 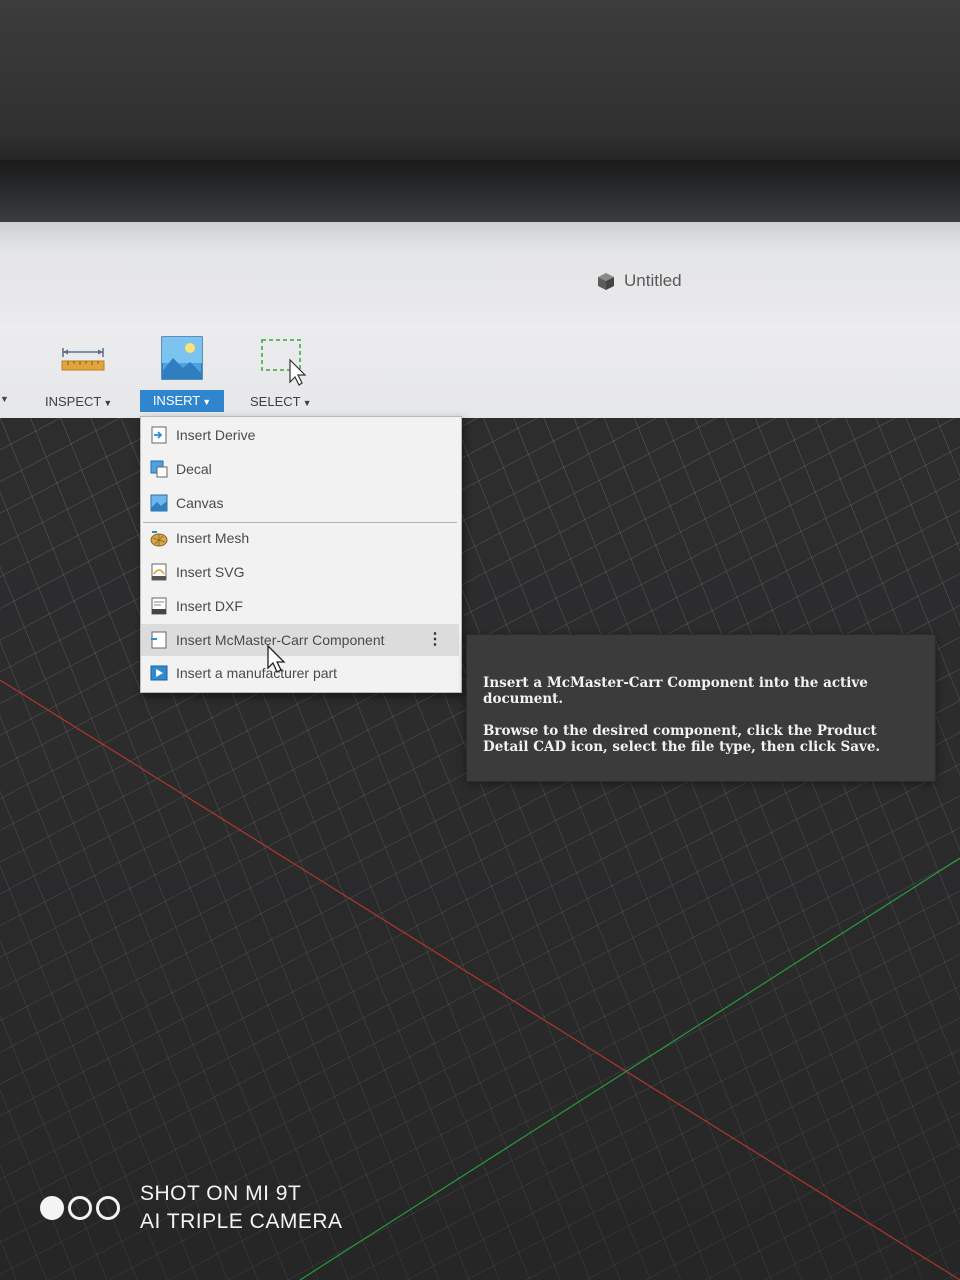 What do you see at coordinates (300, 435) in the screenshot?
I see `menu-item-insert-derive: Insert Derive` at bounding box center [300, 435].